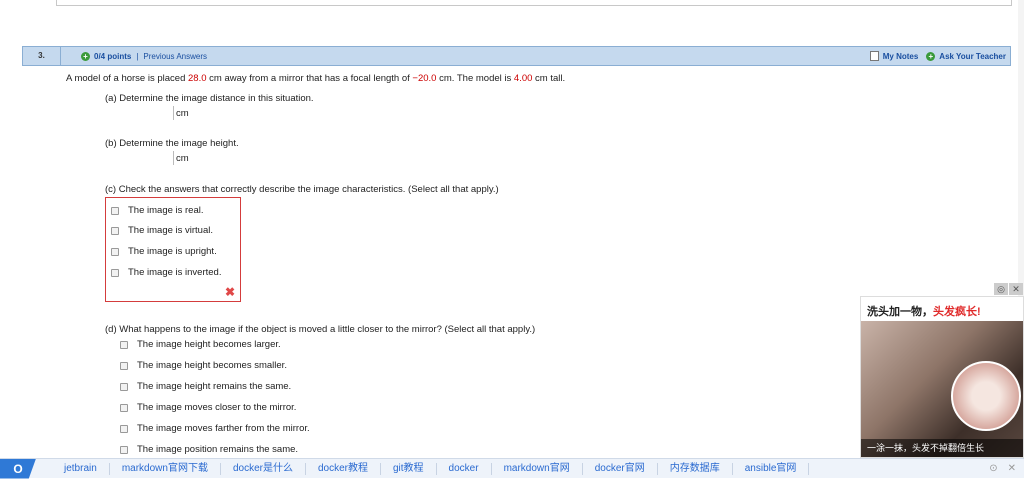 The image size is (1024, 479). Describe the element at coordinates (175, 56) in the screenshot. I see `previous-answers-link: Previous Answers` at that location.